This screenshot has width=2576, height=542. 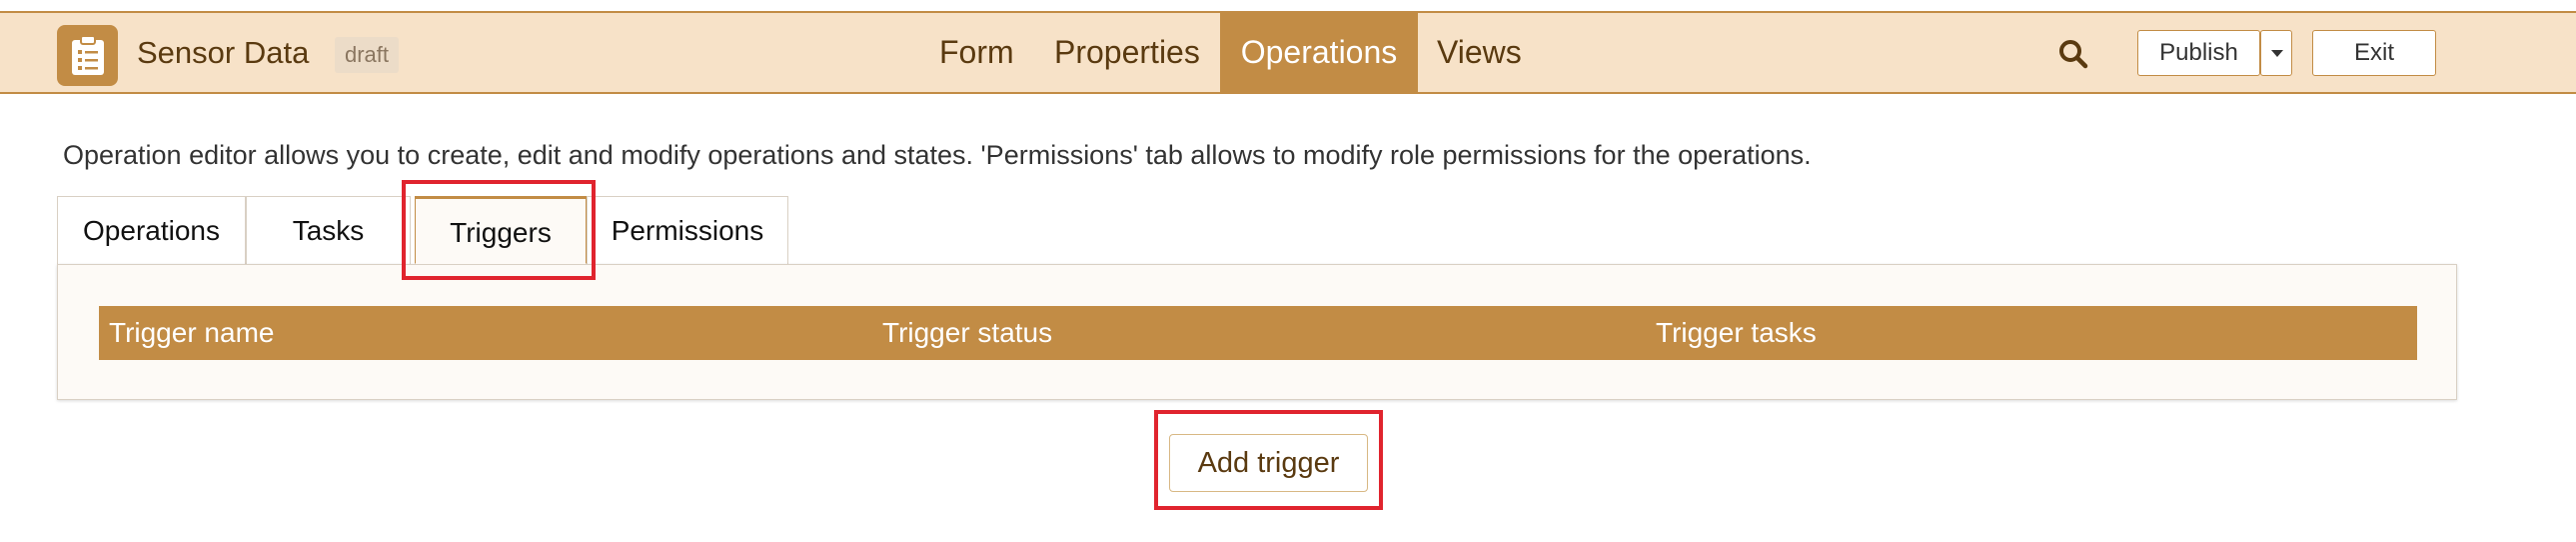 I want to click on search-icon, so click(x=2073, y=54).